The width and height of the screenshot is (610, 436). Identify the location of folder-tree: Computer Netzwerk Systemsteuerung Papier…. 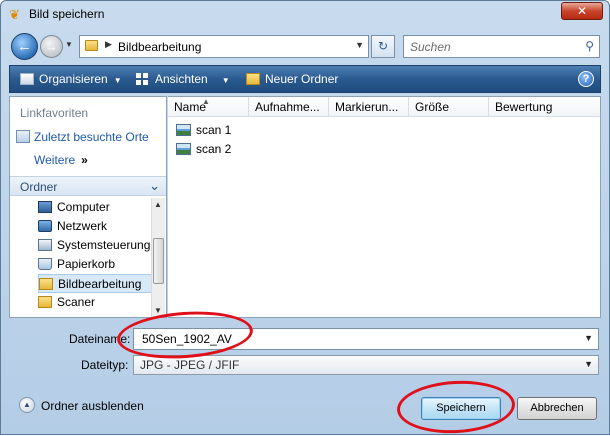
(81, 257).